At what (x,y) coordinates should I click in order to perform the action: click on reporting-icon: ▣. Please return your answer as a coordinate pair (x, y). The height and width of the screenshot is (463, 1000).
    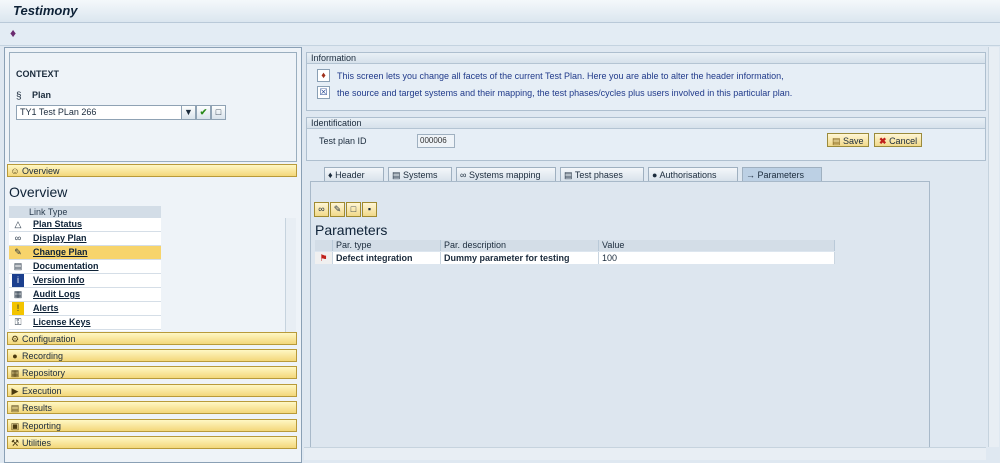
    Looking at the image, I should click on (15, 426).